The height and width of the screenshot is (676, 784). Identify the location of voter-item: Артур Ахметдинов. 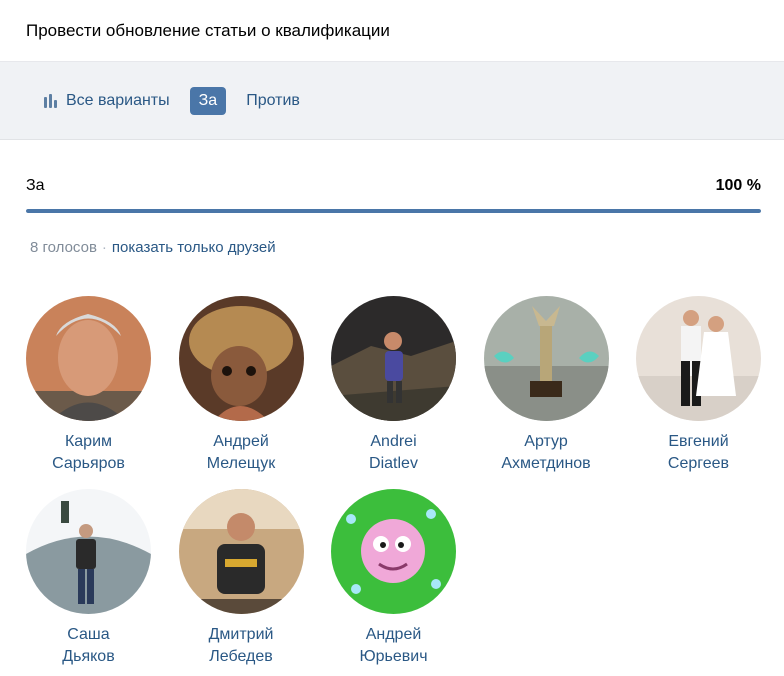
(546, 385).